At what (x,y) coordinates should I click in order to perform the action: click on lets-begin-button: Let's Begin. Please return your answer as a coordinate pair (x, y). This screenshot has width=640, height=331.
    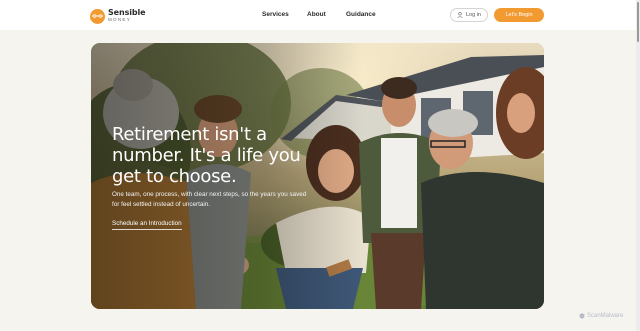
    Looking at the image, I should click on (519, 15).